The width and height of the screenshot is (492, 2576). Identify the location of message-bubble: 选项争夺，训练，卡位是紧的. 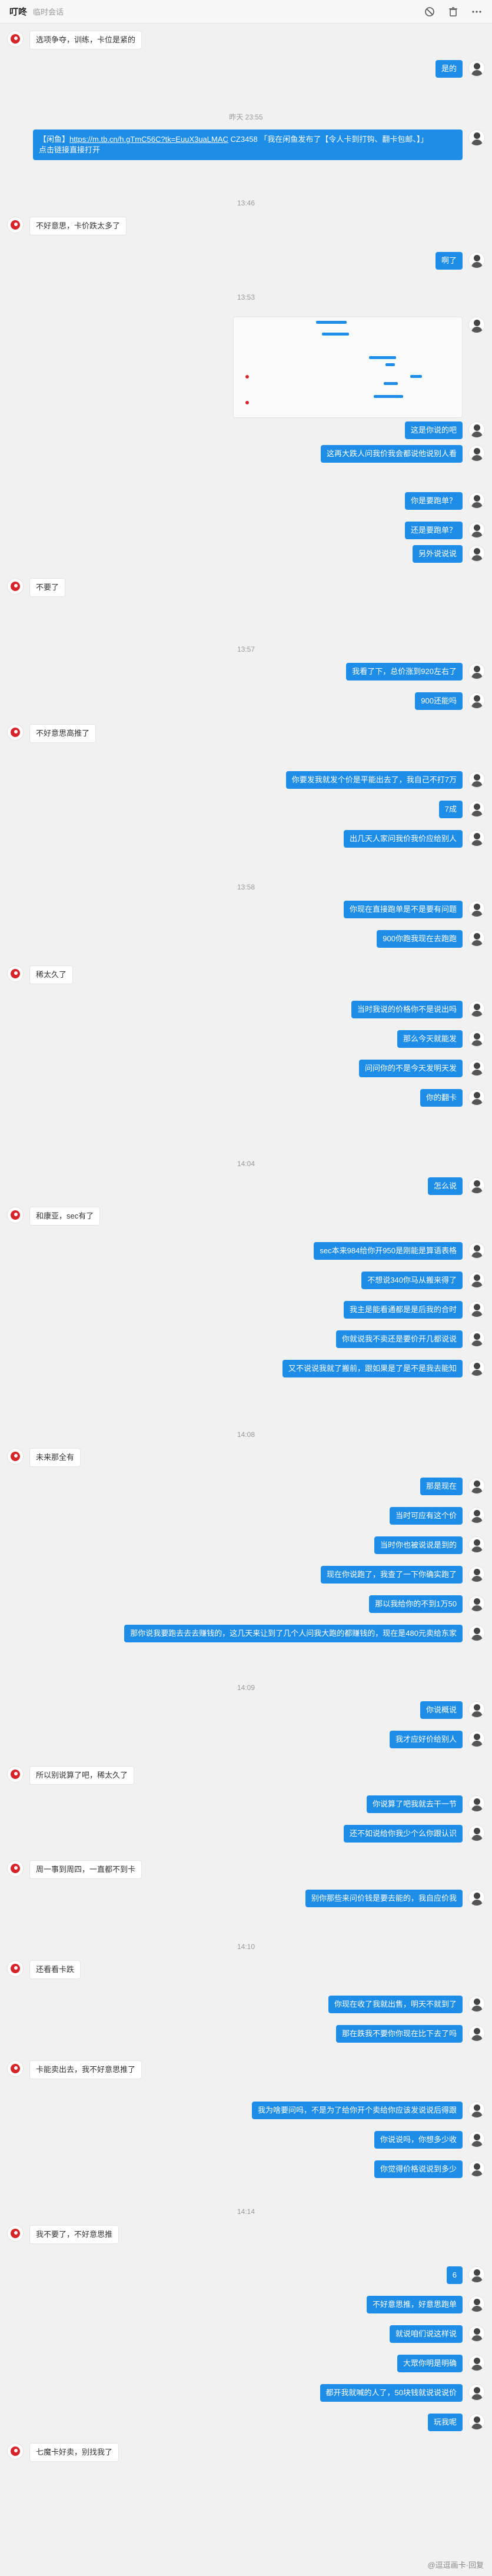
(85, 40).